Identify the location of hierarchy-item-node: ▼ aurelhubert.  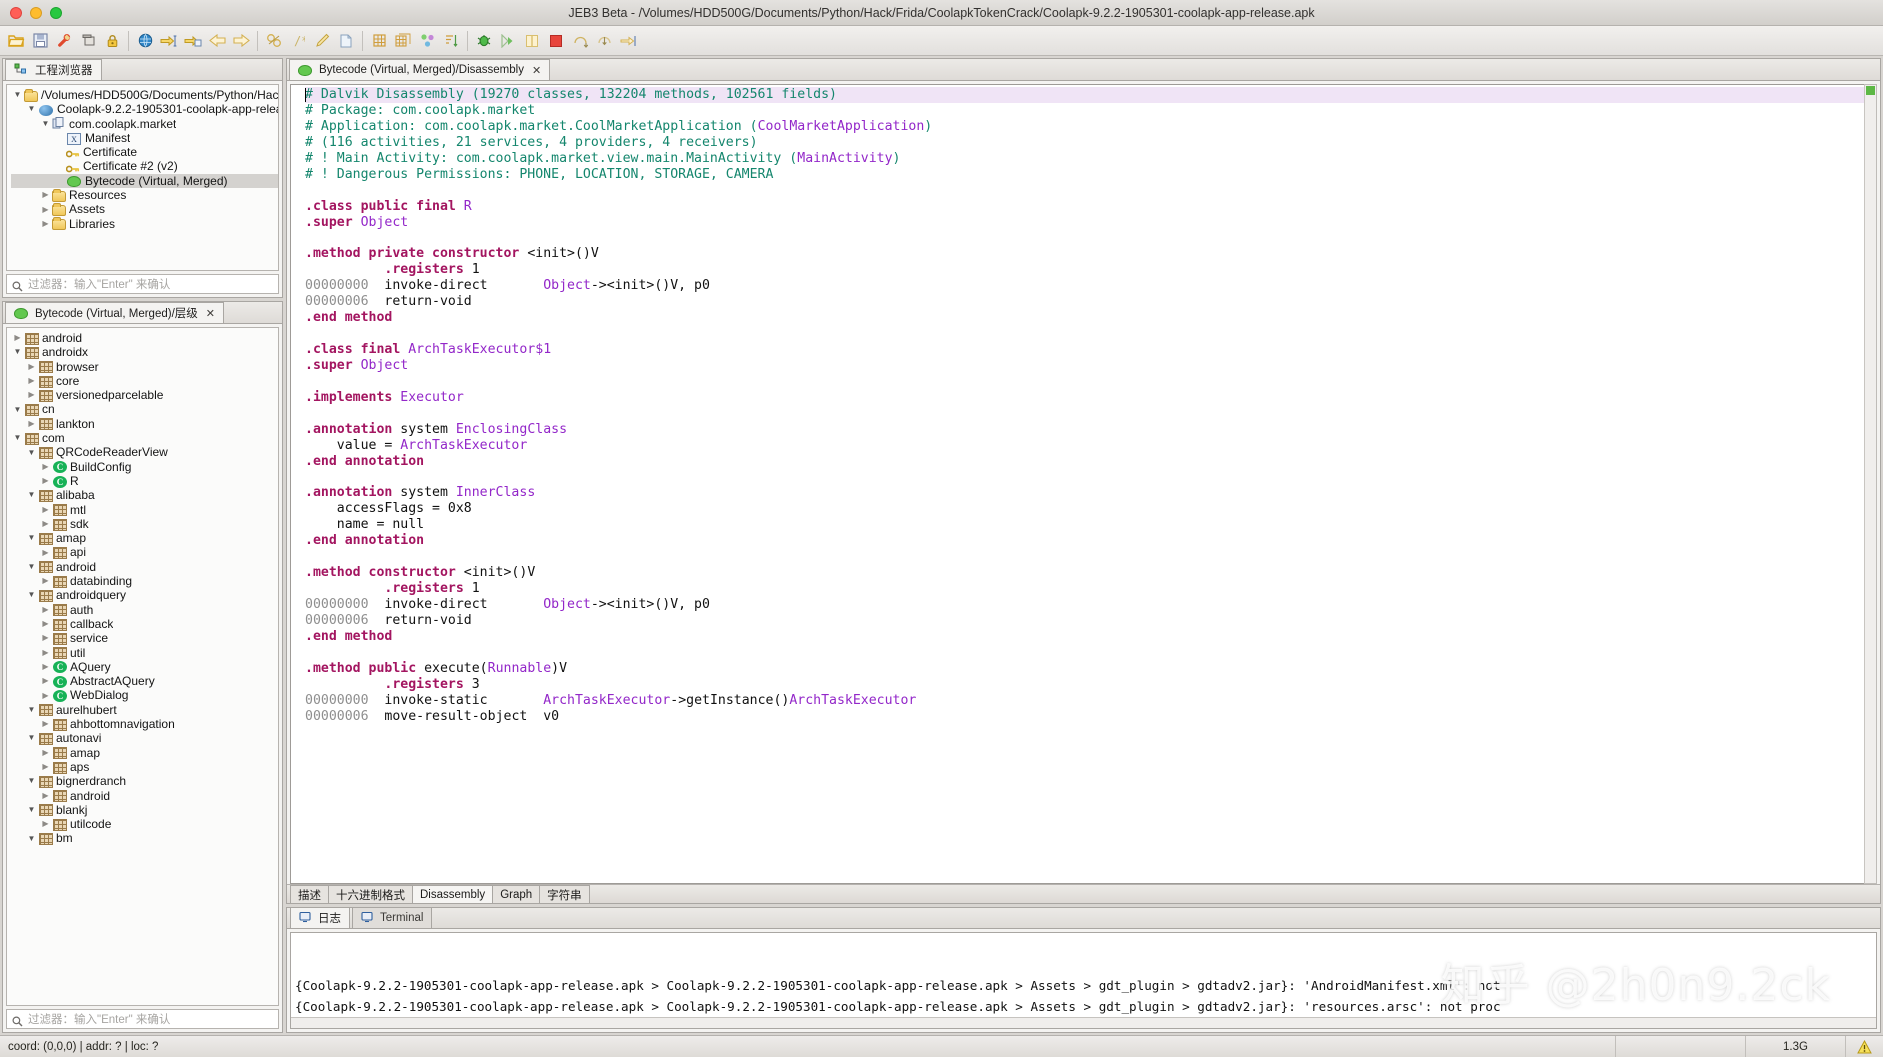
(144, 710).